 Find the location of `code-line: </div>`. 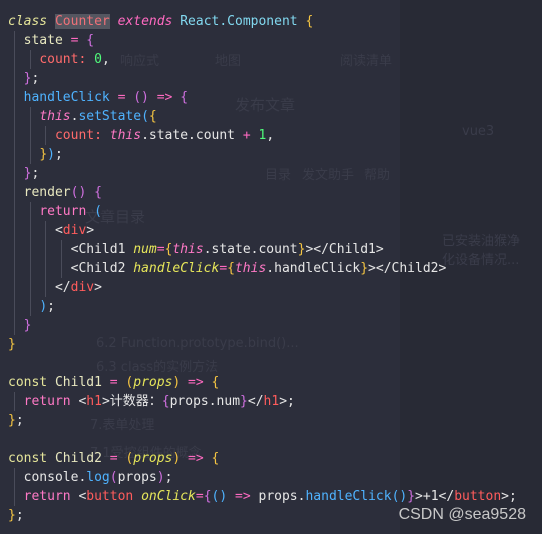

code-line: </div> is located at coordinates (262, 287).